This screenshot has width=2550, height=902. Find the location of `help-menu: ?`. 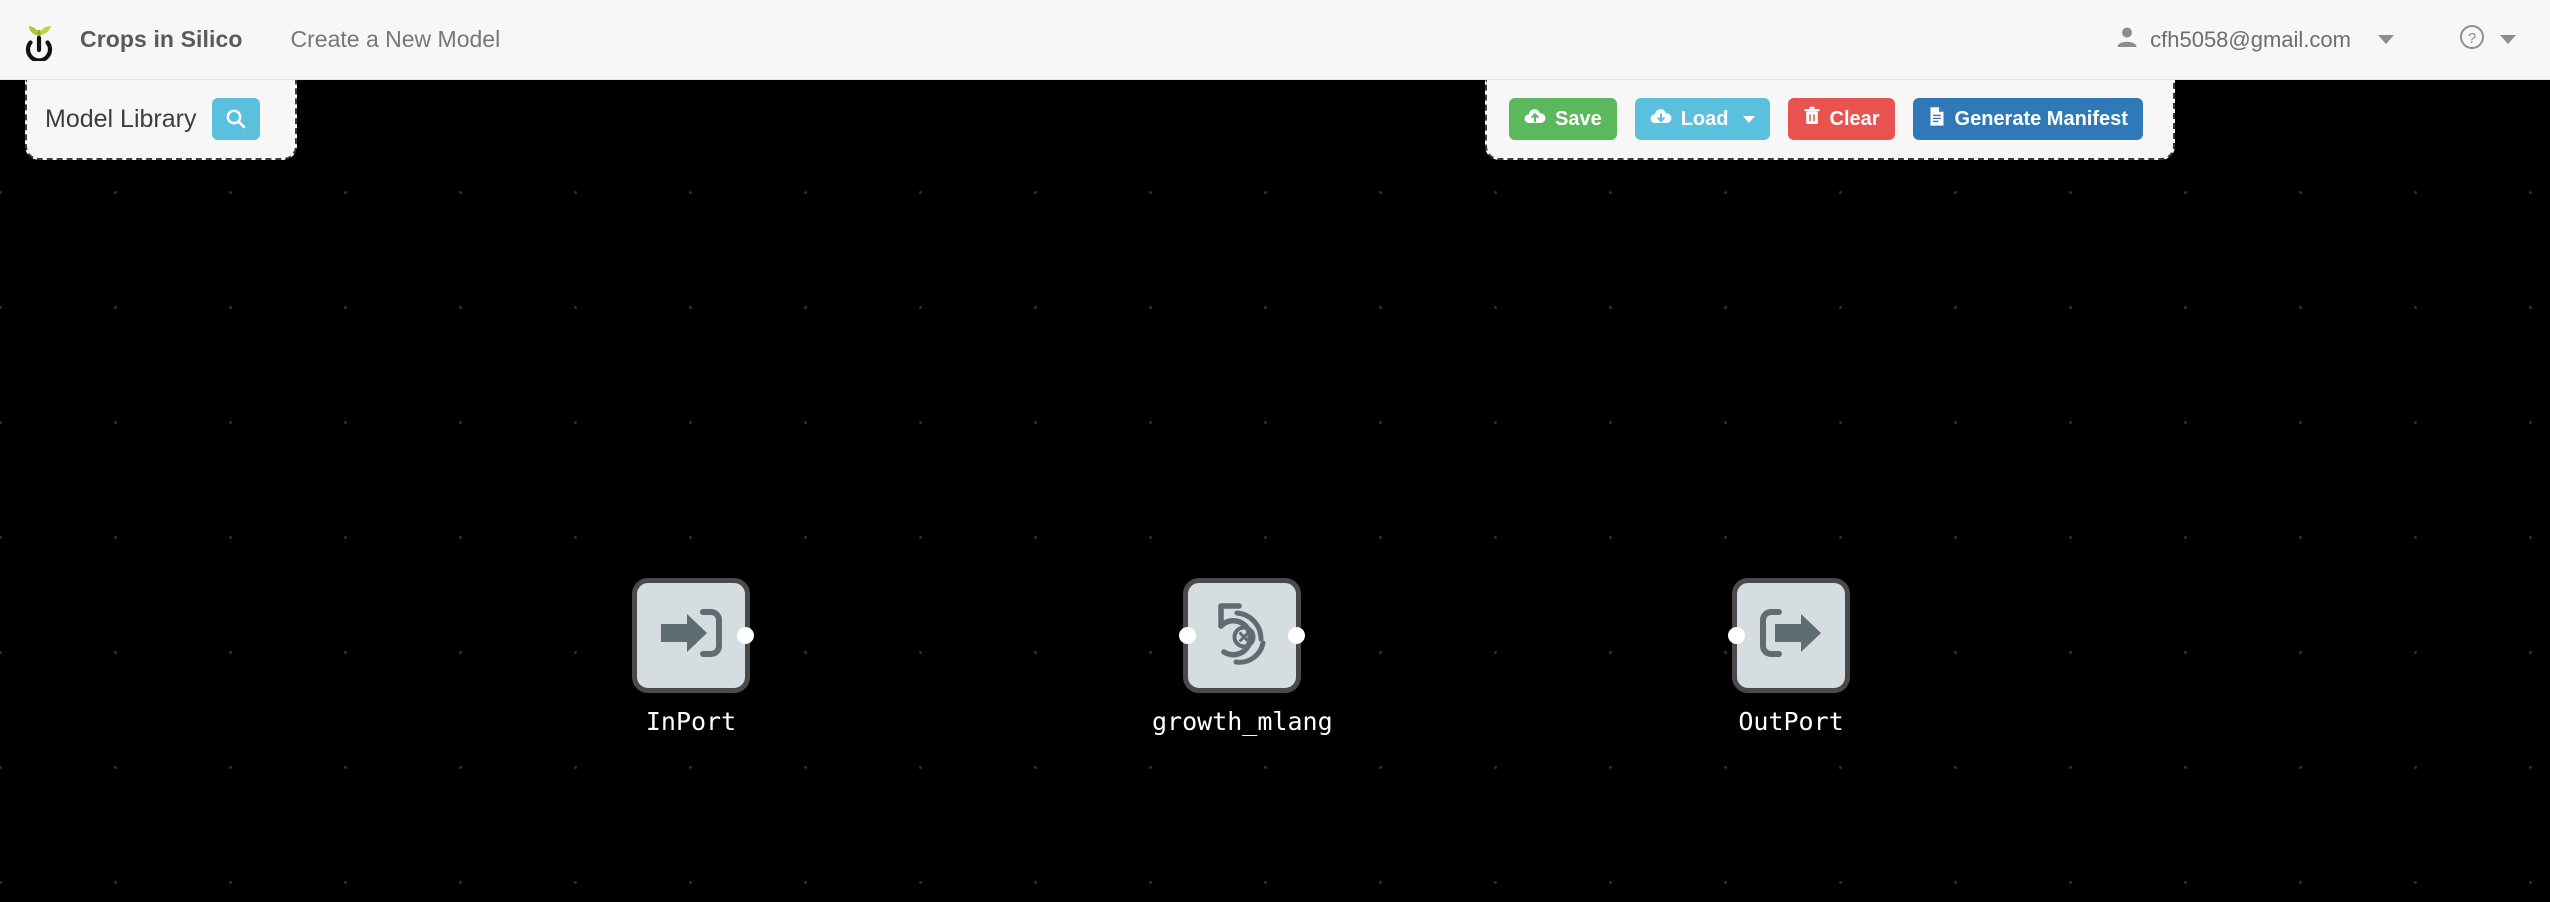

help-menu: ? is located at coordinates (2487, 39).